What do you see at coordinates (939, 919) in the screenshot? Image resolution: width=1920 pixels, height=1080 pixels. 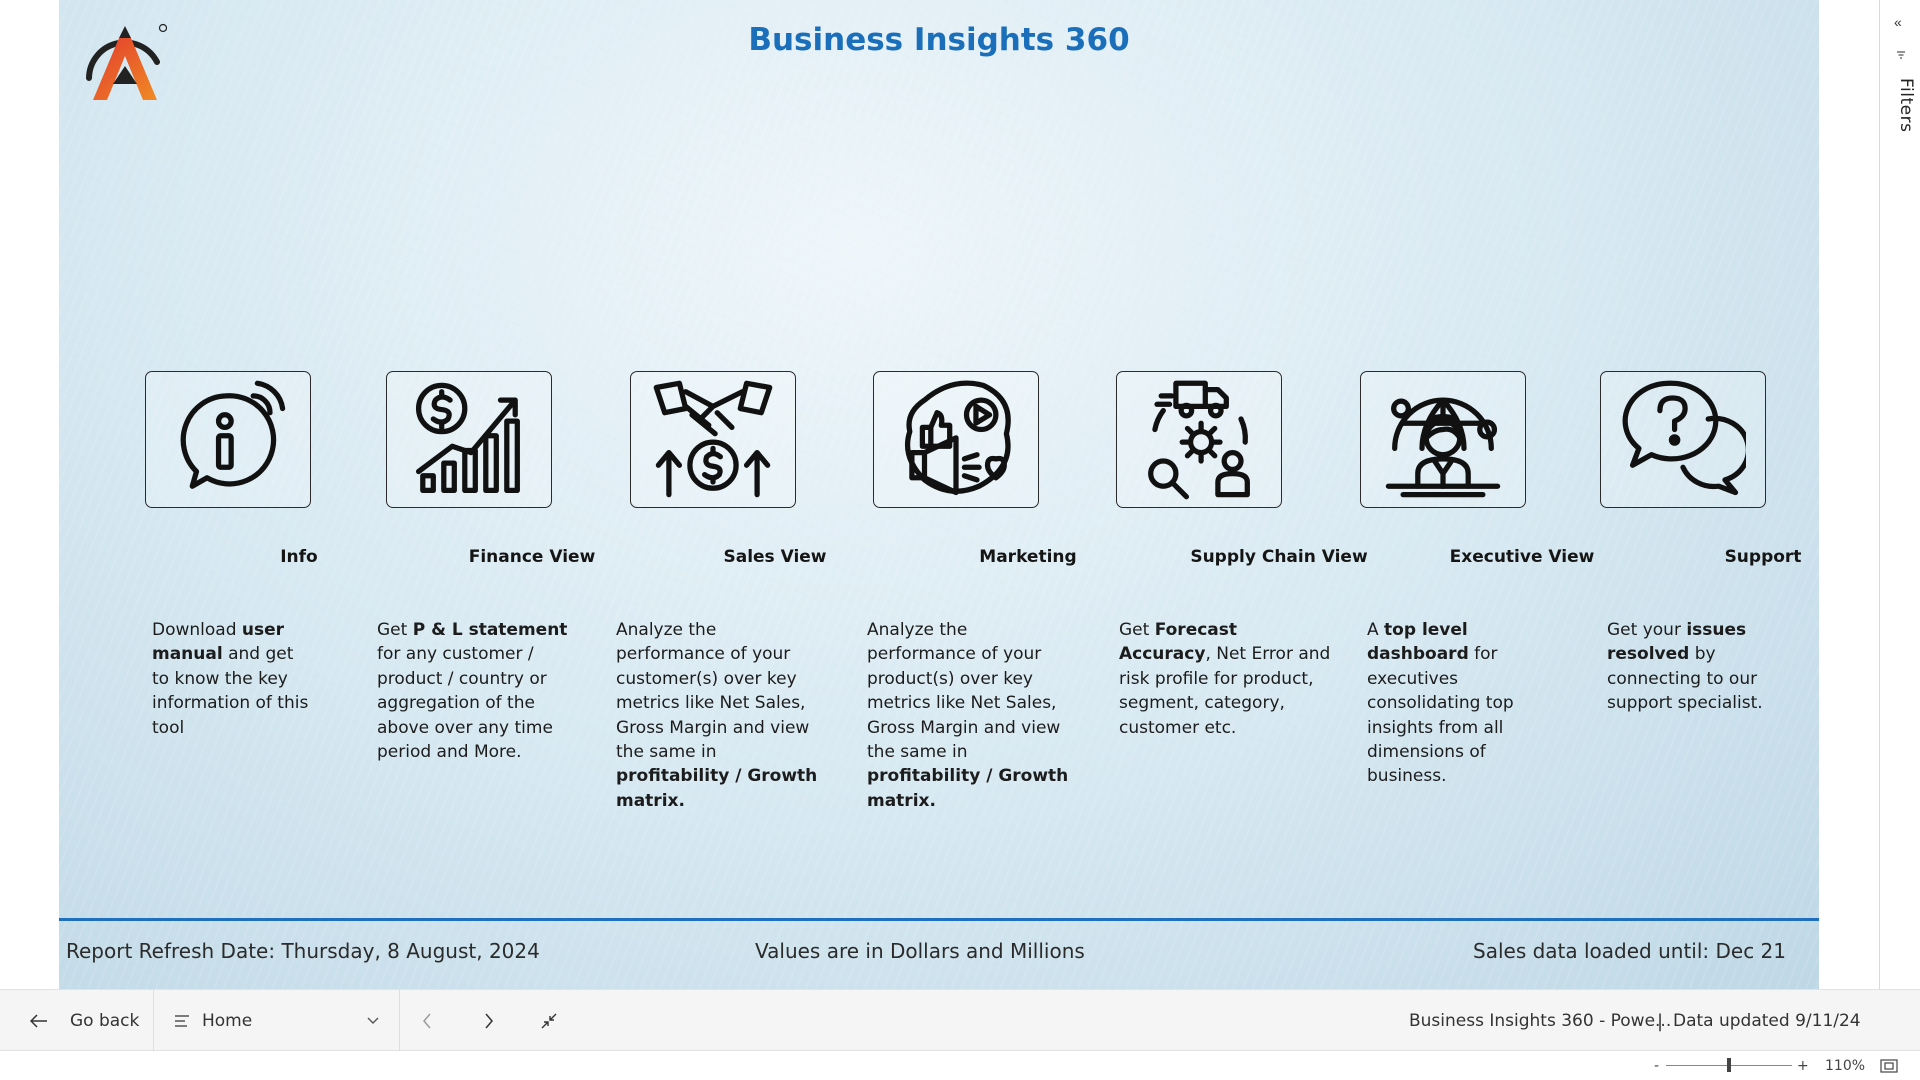 I see `footer-divider` at bounding box center [939, 919].